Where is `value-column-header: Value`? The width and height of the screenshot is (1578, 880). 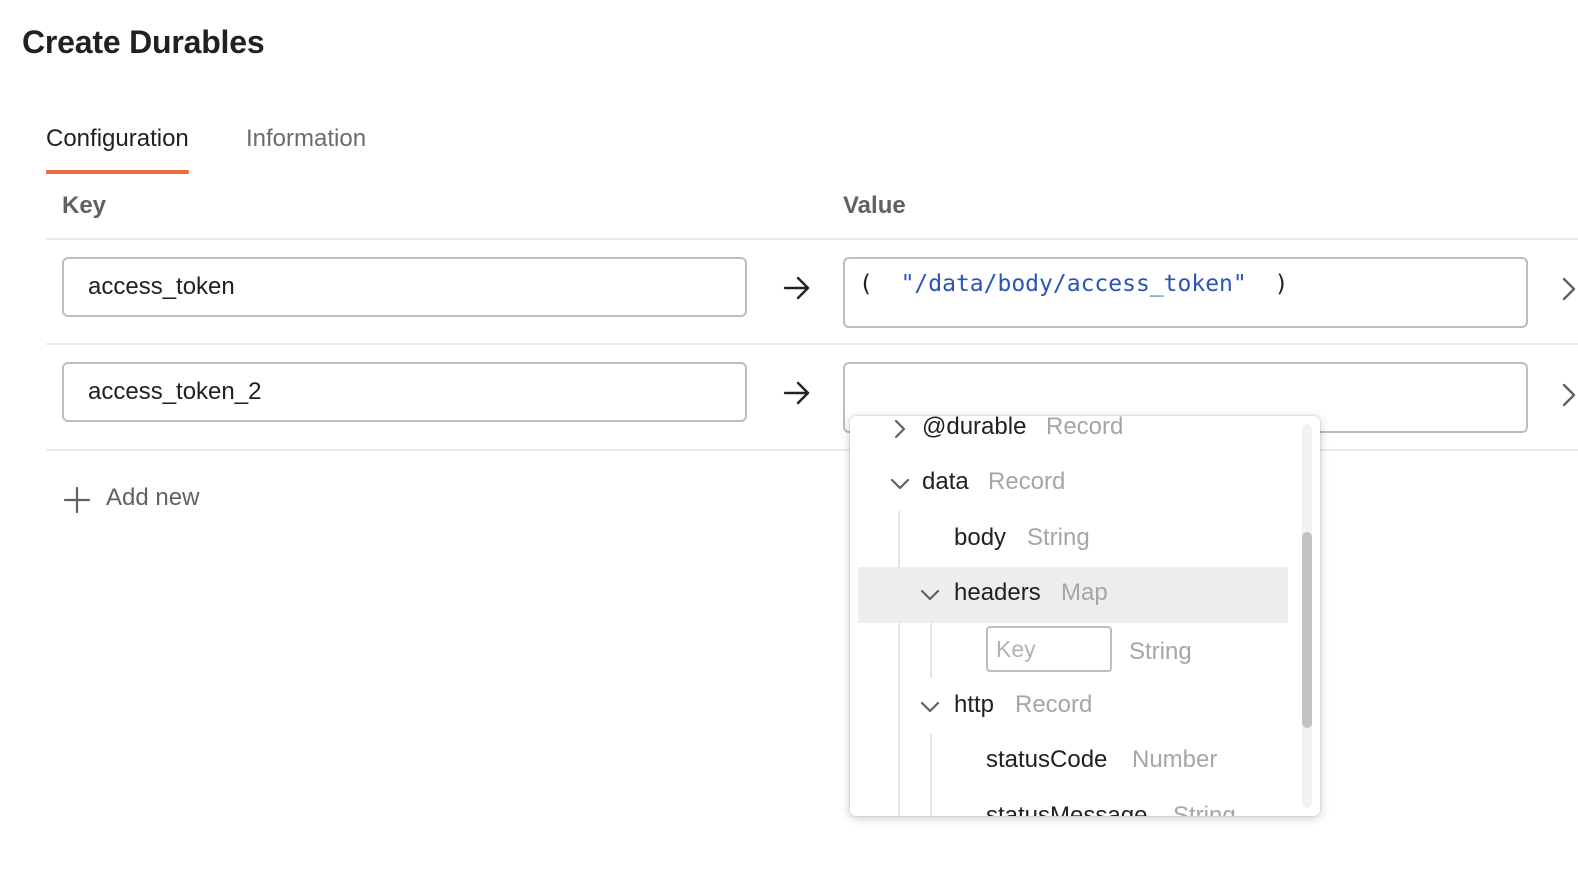 value-column-header: Value is located at coordinates (874, 205).